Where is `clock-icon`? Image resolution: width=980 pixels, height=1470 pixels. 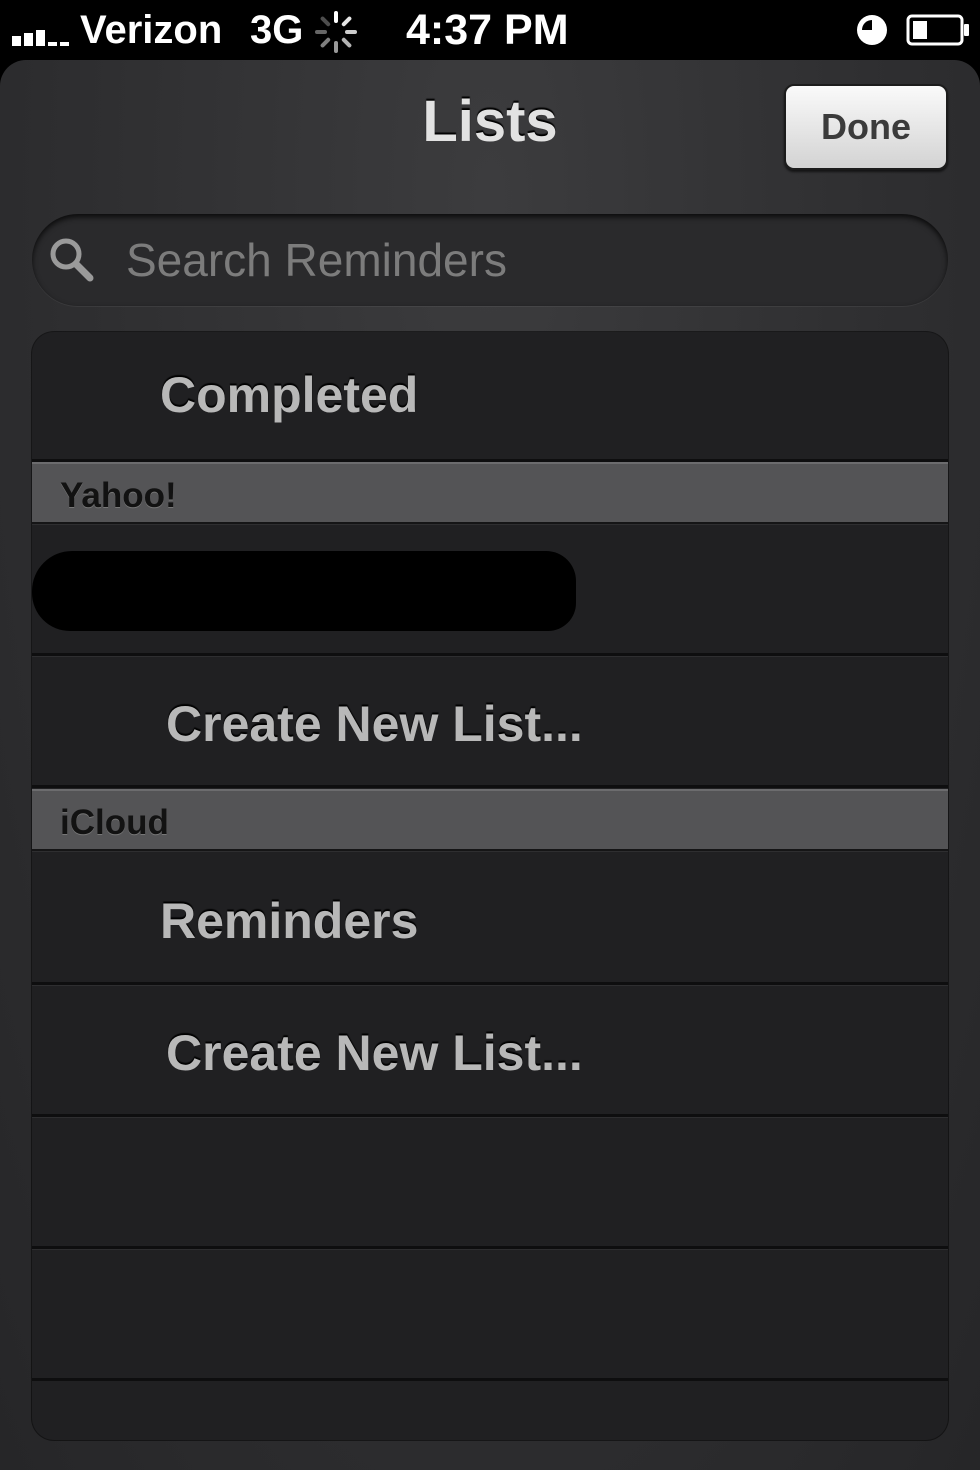
clock-icon is located at coordinates (872, 30).